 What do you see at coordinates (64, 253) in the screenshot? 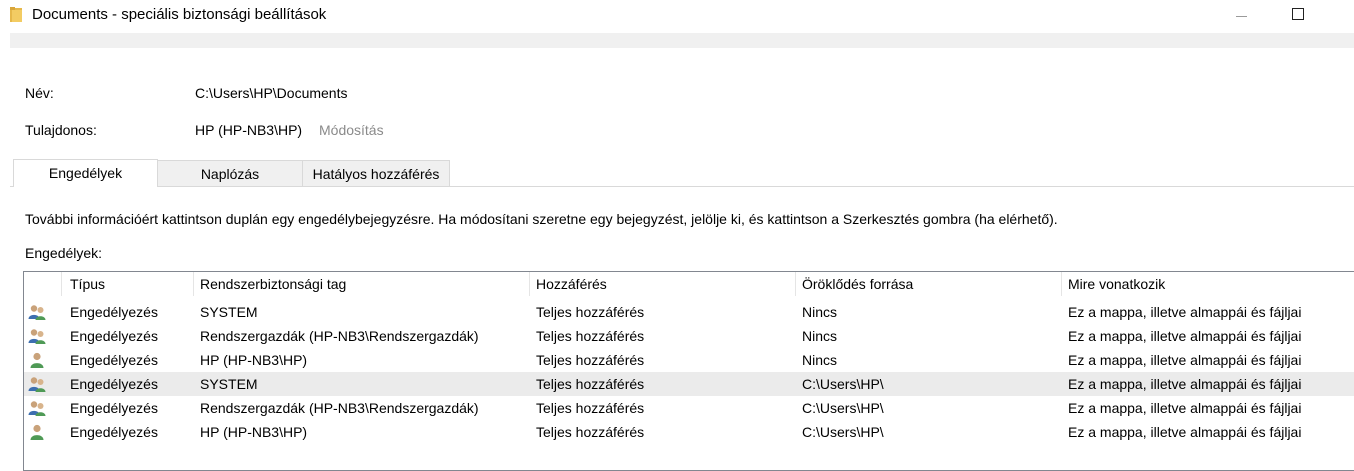
I see `permissions-label: Engedélyek:` at bounding box center [64, 253].